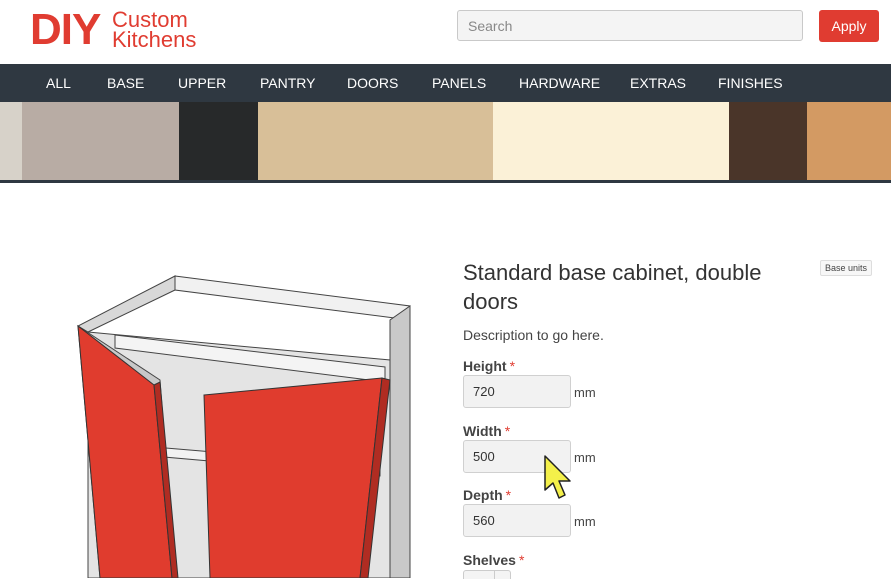  What do you see at coordinates (288, 83) in the screenshot?
I see `nav-item-pantry: PANTRY` at bounding box center [288, 83].